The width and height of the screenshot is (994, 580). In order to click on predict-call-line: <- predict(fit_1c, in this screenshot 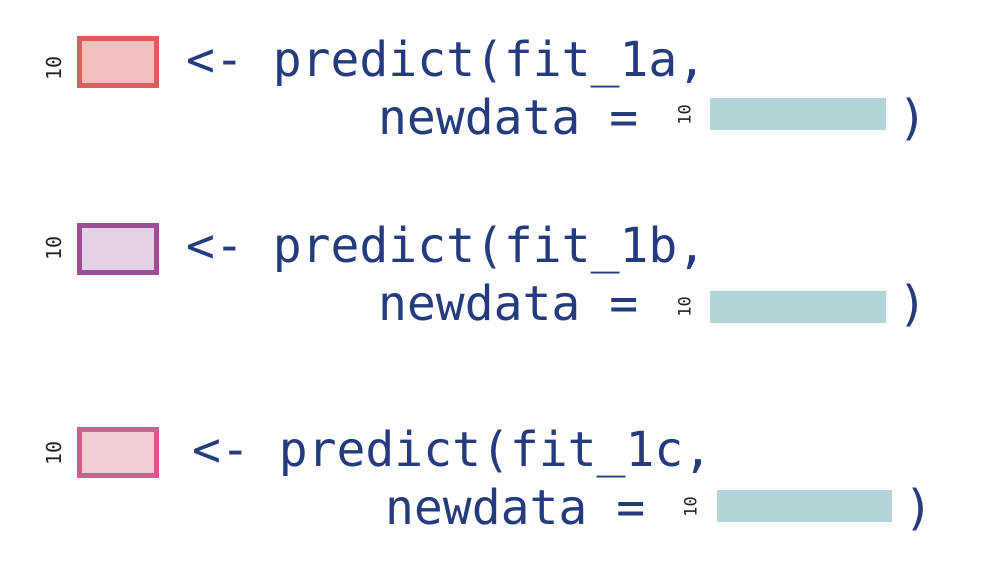, I will do `click(452, 450)`.